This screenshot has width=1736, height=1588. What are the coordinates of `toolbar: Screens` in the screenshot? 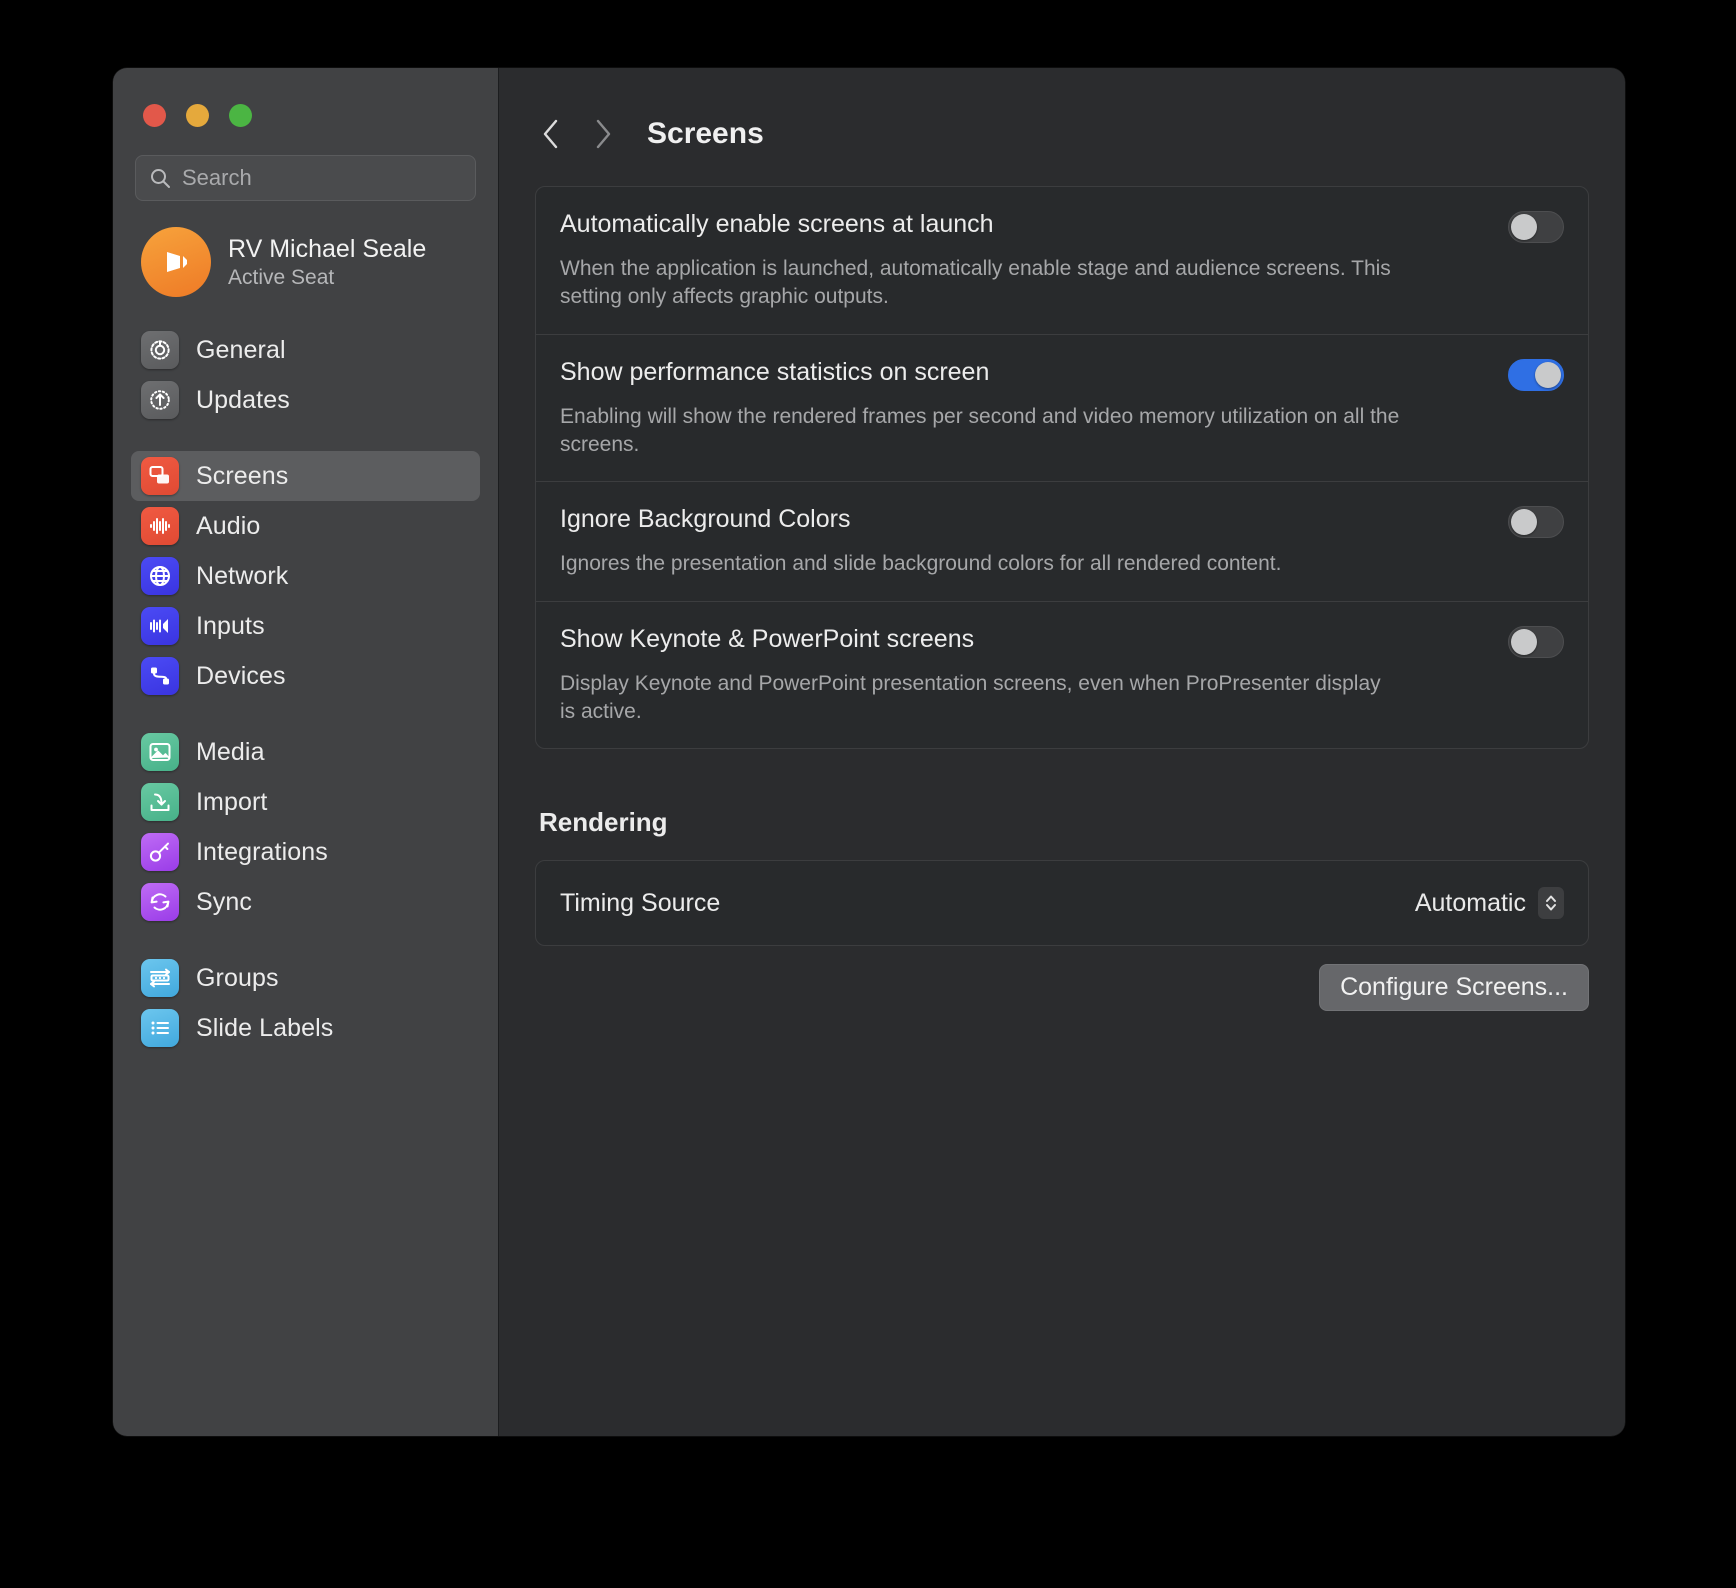 It's located at (1062, 116).